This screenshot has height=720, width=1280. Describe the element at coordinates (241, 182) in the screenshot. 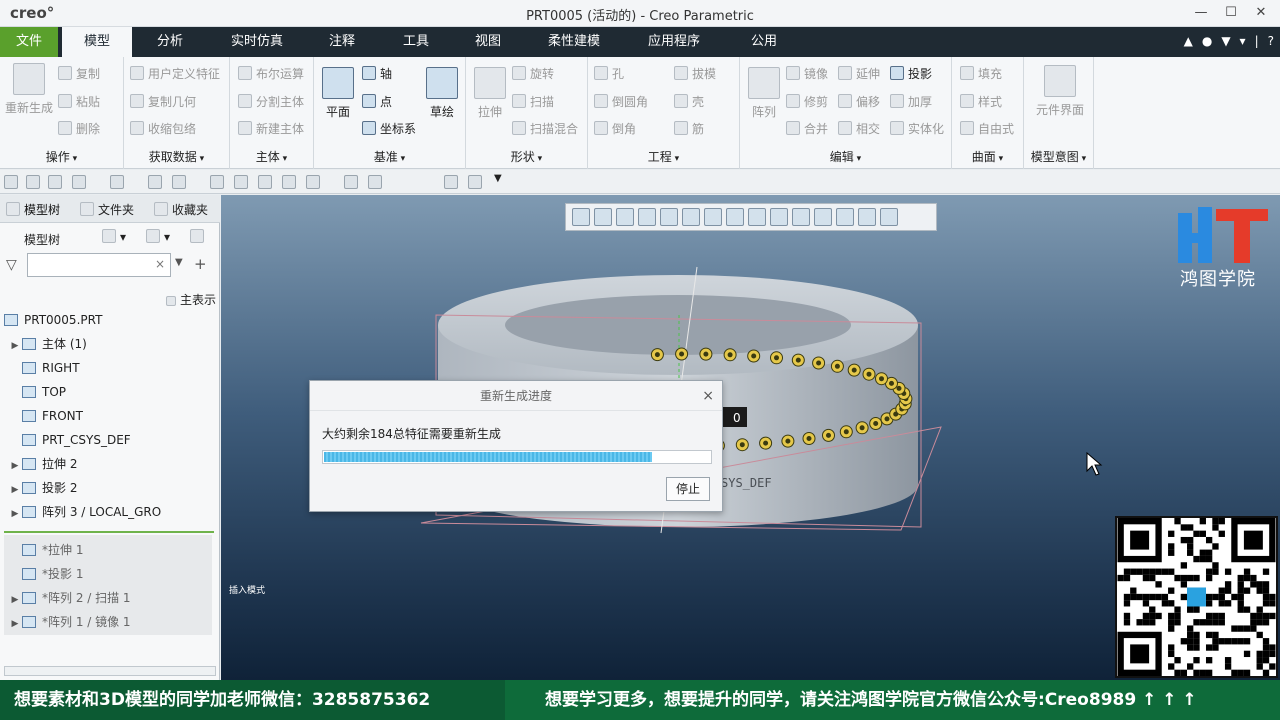

I see `csys-small-icon` at that location.